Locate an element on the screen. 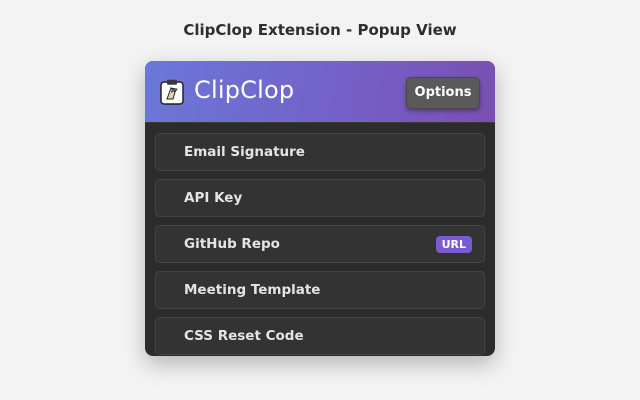 This screenshot has height=400, width=640. app-title: ClipClop is located at coordinates (244, 90).